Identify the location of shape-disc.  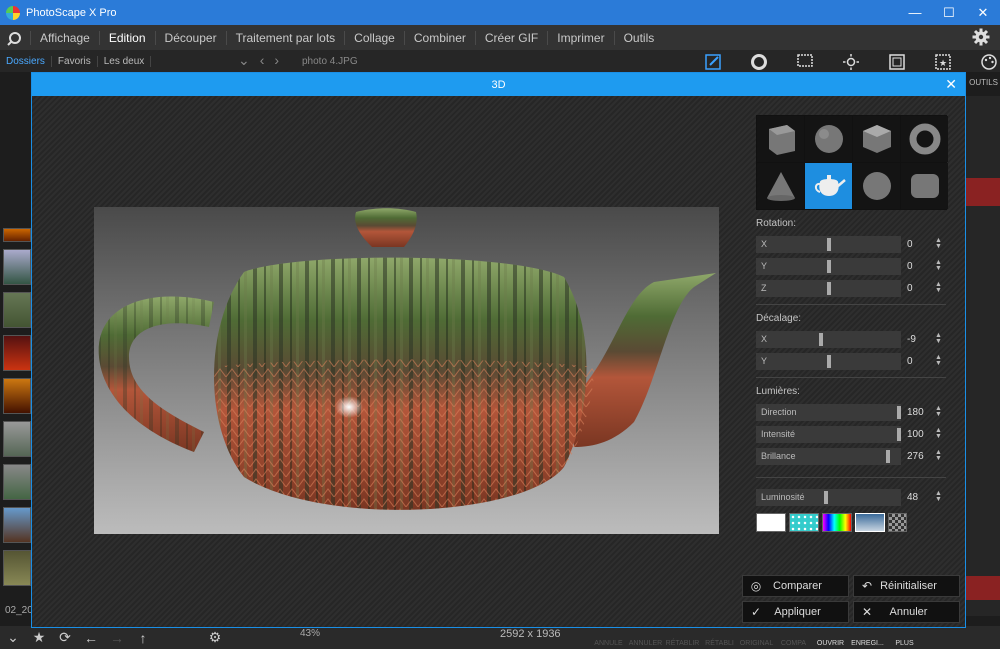
(876, 186).